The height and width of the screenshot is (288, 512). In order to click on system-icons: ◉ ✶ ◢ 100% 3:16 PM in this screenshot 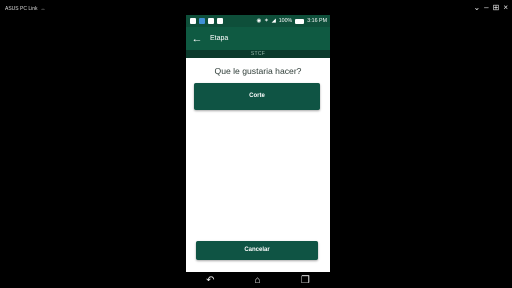, I will do `click(292, 21)`.